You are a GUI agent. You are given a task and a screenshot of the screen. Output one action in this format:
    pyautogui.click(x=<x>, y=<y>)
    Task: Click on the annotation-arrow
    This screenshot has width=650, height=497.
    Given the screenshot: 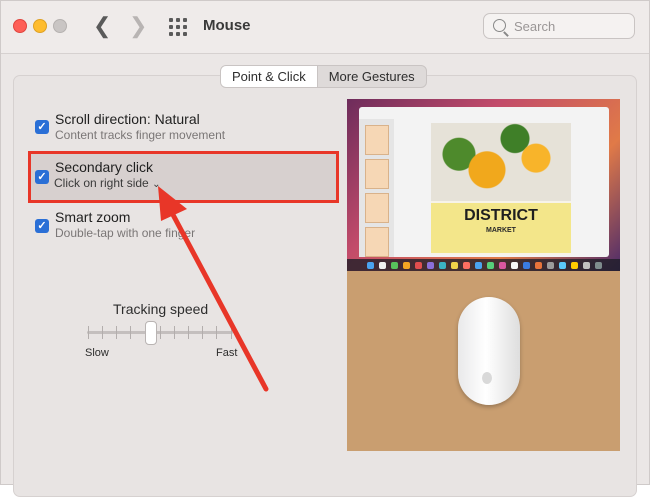 What is the action you would take?
    pyautogui.click(x=213, y=289)
    